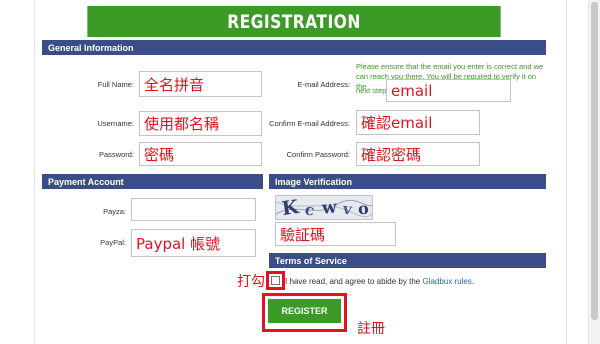 The height and width of the screenshot is (344, 600). I want to click on section-terms-of-service: Terms of Service, so click(407, 260).